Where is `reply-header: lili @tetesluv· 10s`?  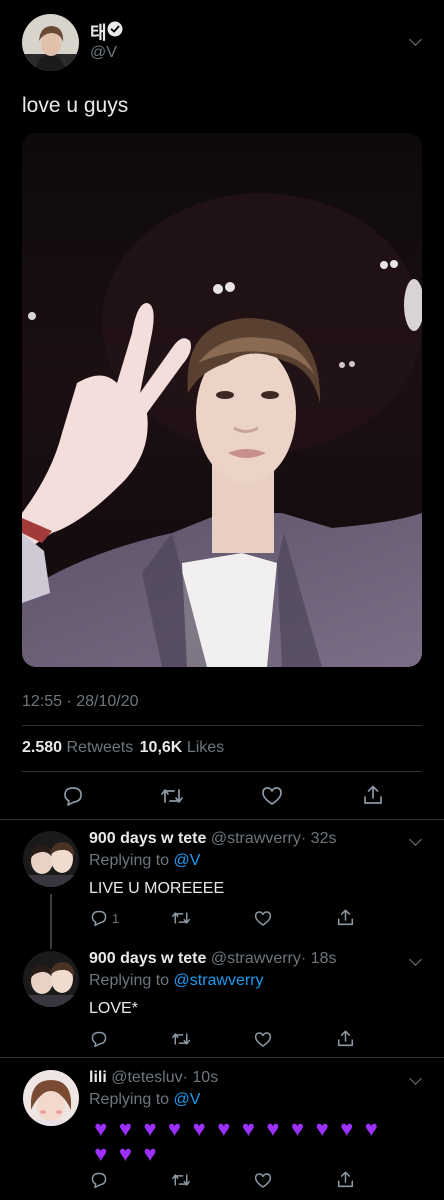 reply-header: lili @tetesluv· 10s is located at coordinates (153, 1078).